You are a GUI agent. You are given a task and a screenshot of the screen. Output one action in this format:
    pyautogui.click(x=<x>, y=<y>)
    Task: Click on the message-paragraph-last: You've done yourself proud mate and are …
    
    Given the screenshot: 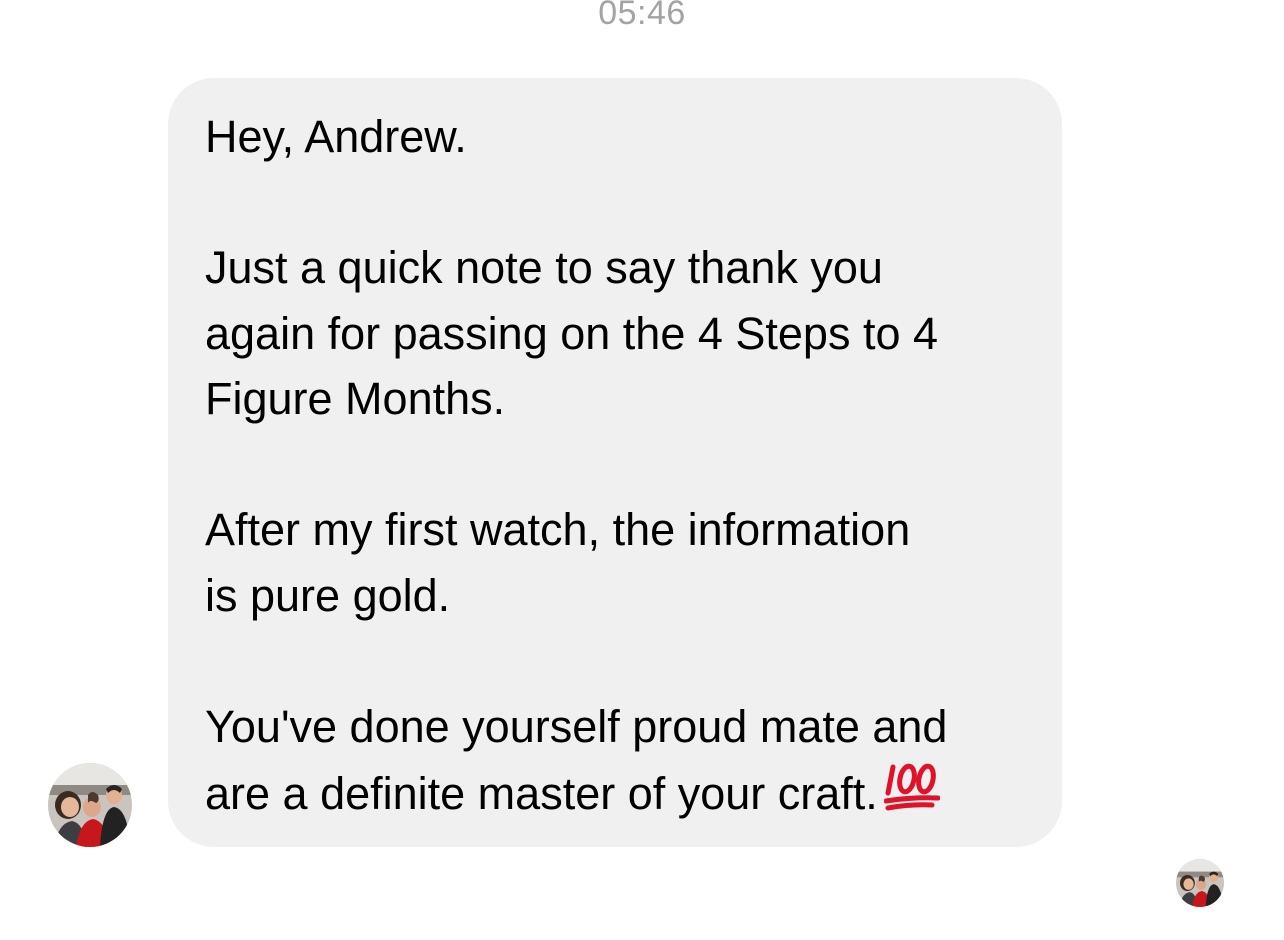 What is the action you would take?
    pyautogui.click(x=615, y=760)
    